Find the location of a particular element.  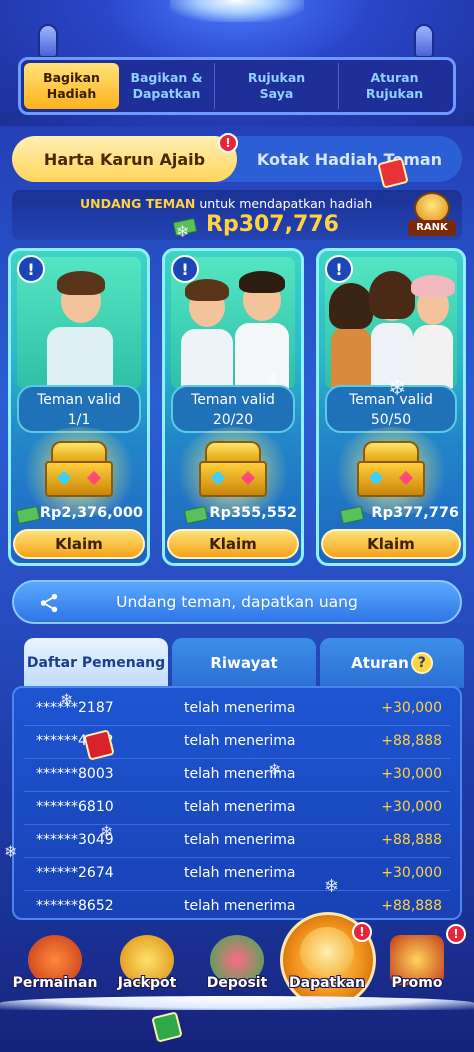

card-3-claim-button: Klaim is located at coordinates (391, 544).